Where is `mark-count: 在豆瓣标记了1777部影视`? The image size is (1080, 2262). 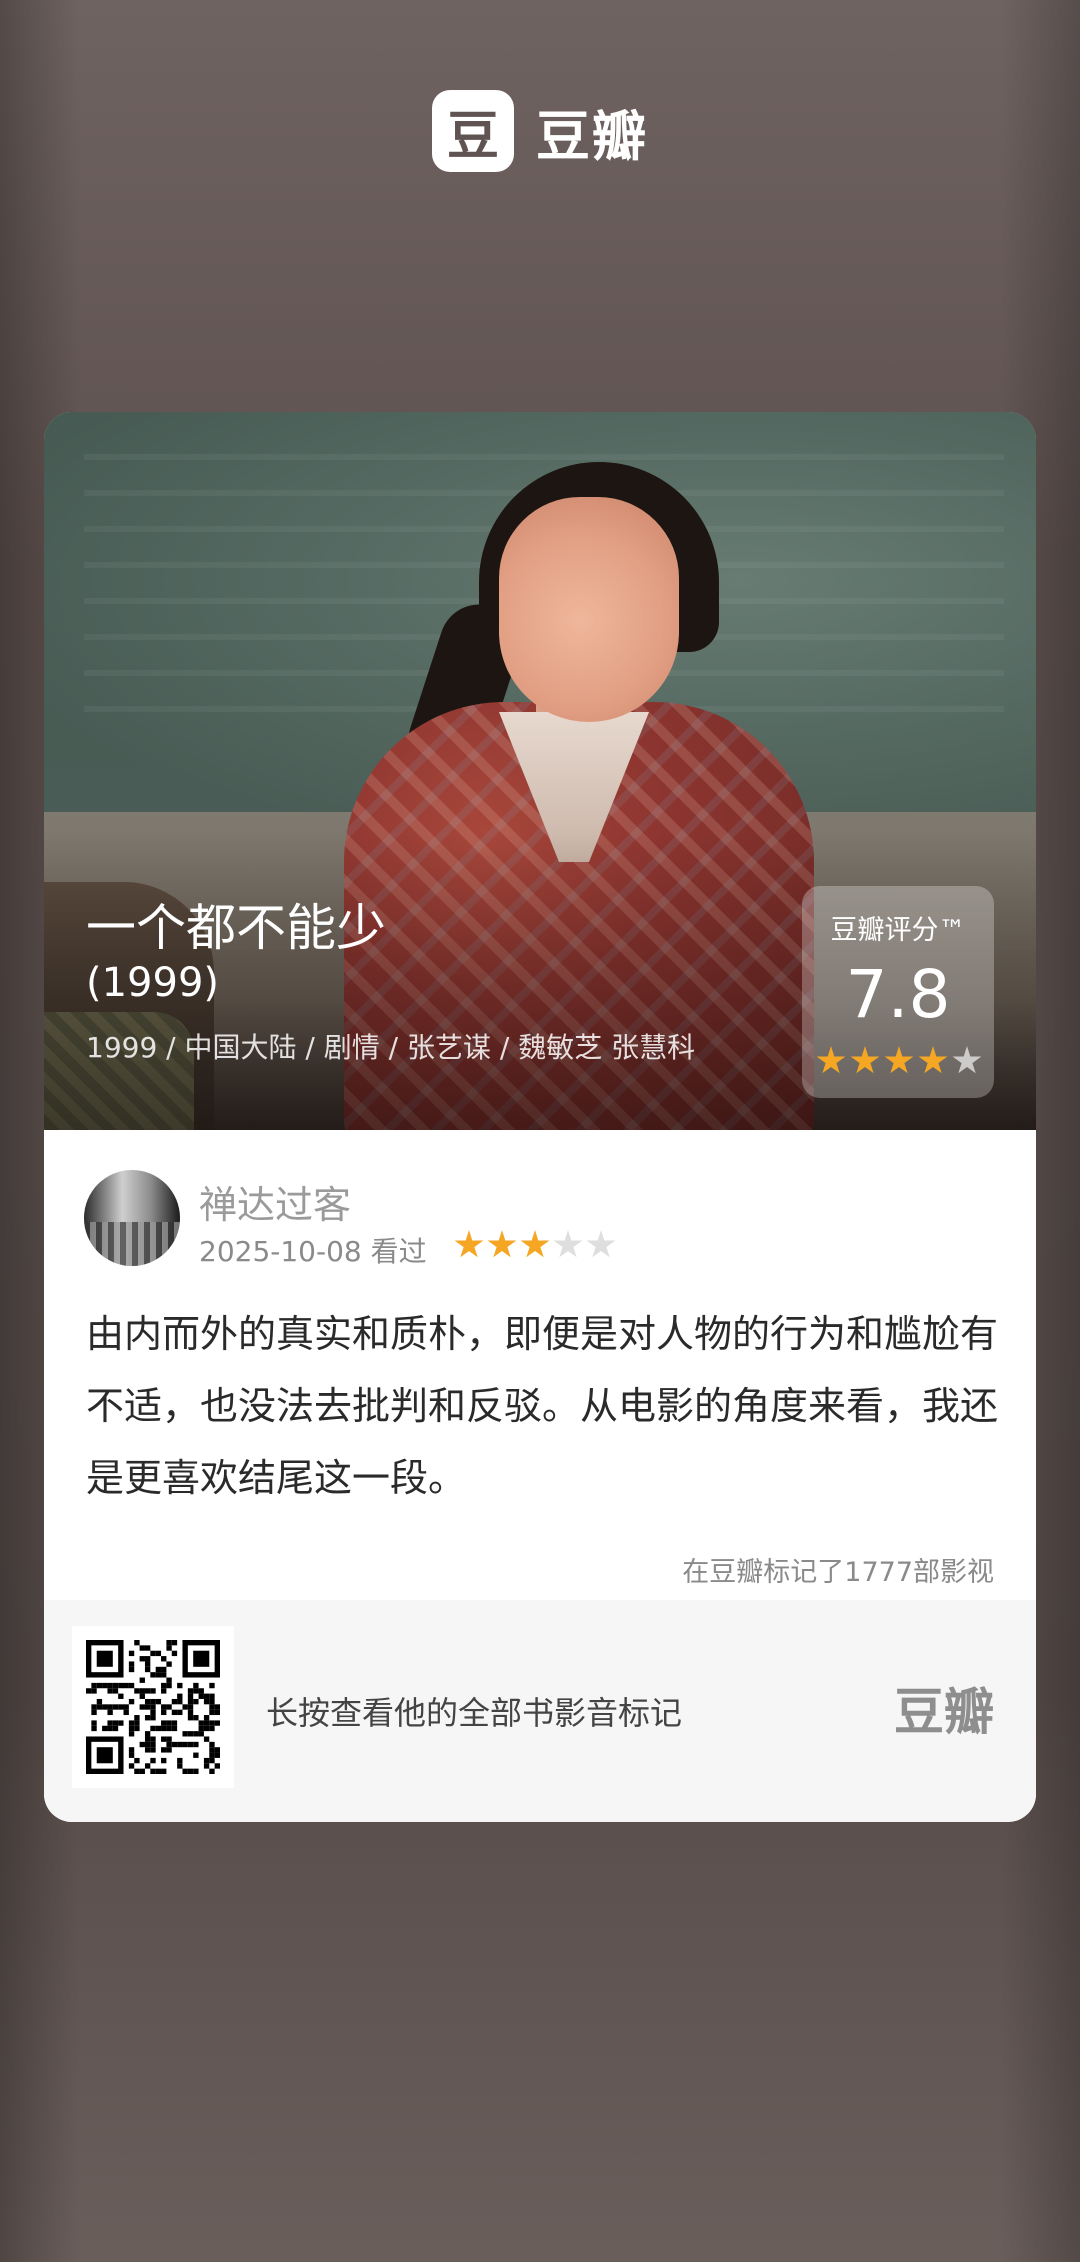 mark-count: 在豆瓣标记了1777部影视 is located at coordinates (838, 1572).